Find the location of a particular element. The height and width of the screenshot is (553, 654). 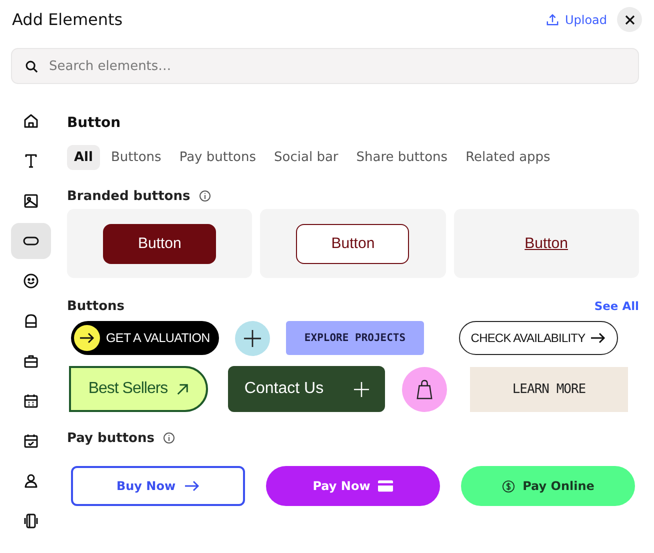

upload-icon is located at coordinates (552, 19).